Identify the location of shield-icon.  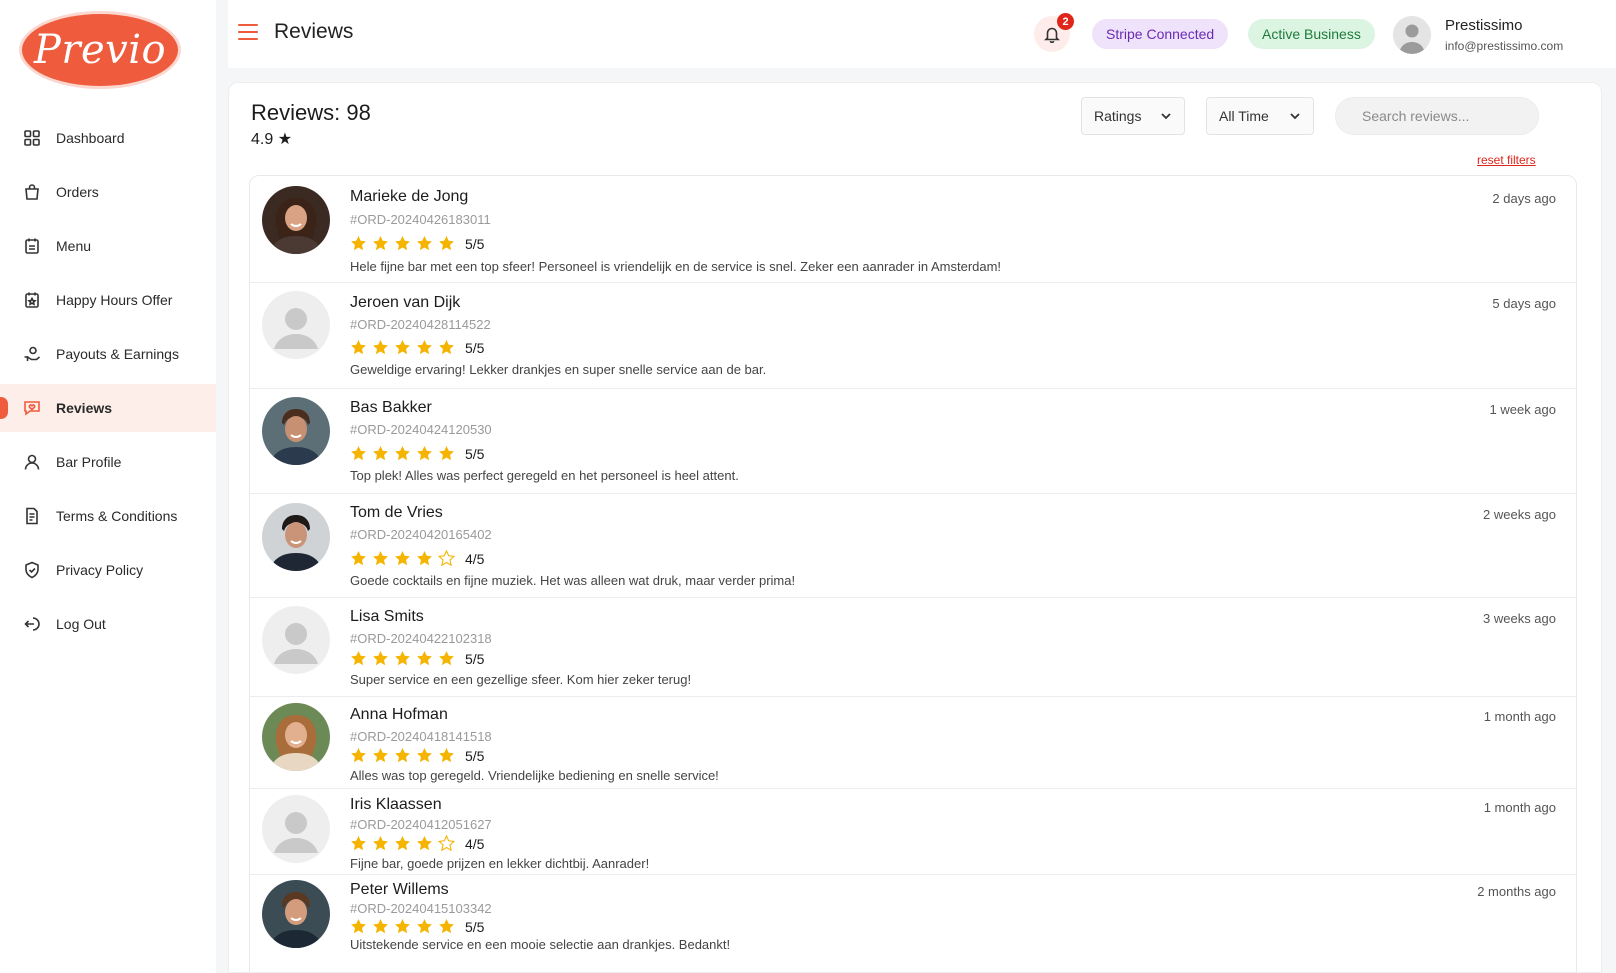
(32, 570).